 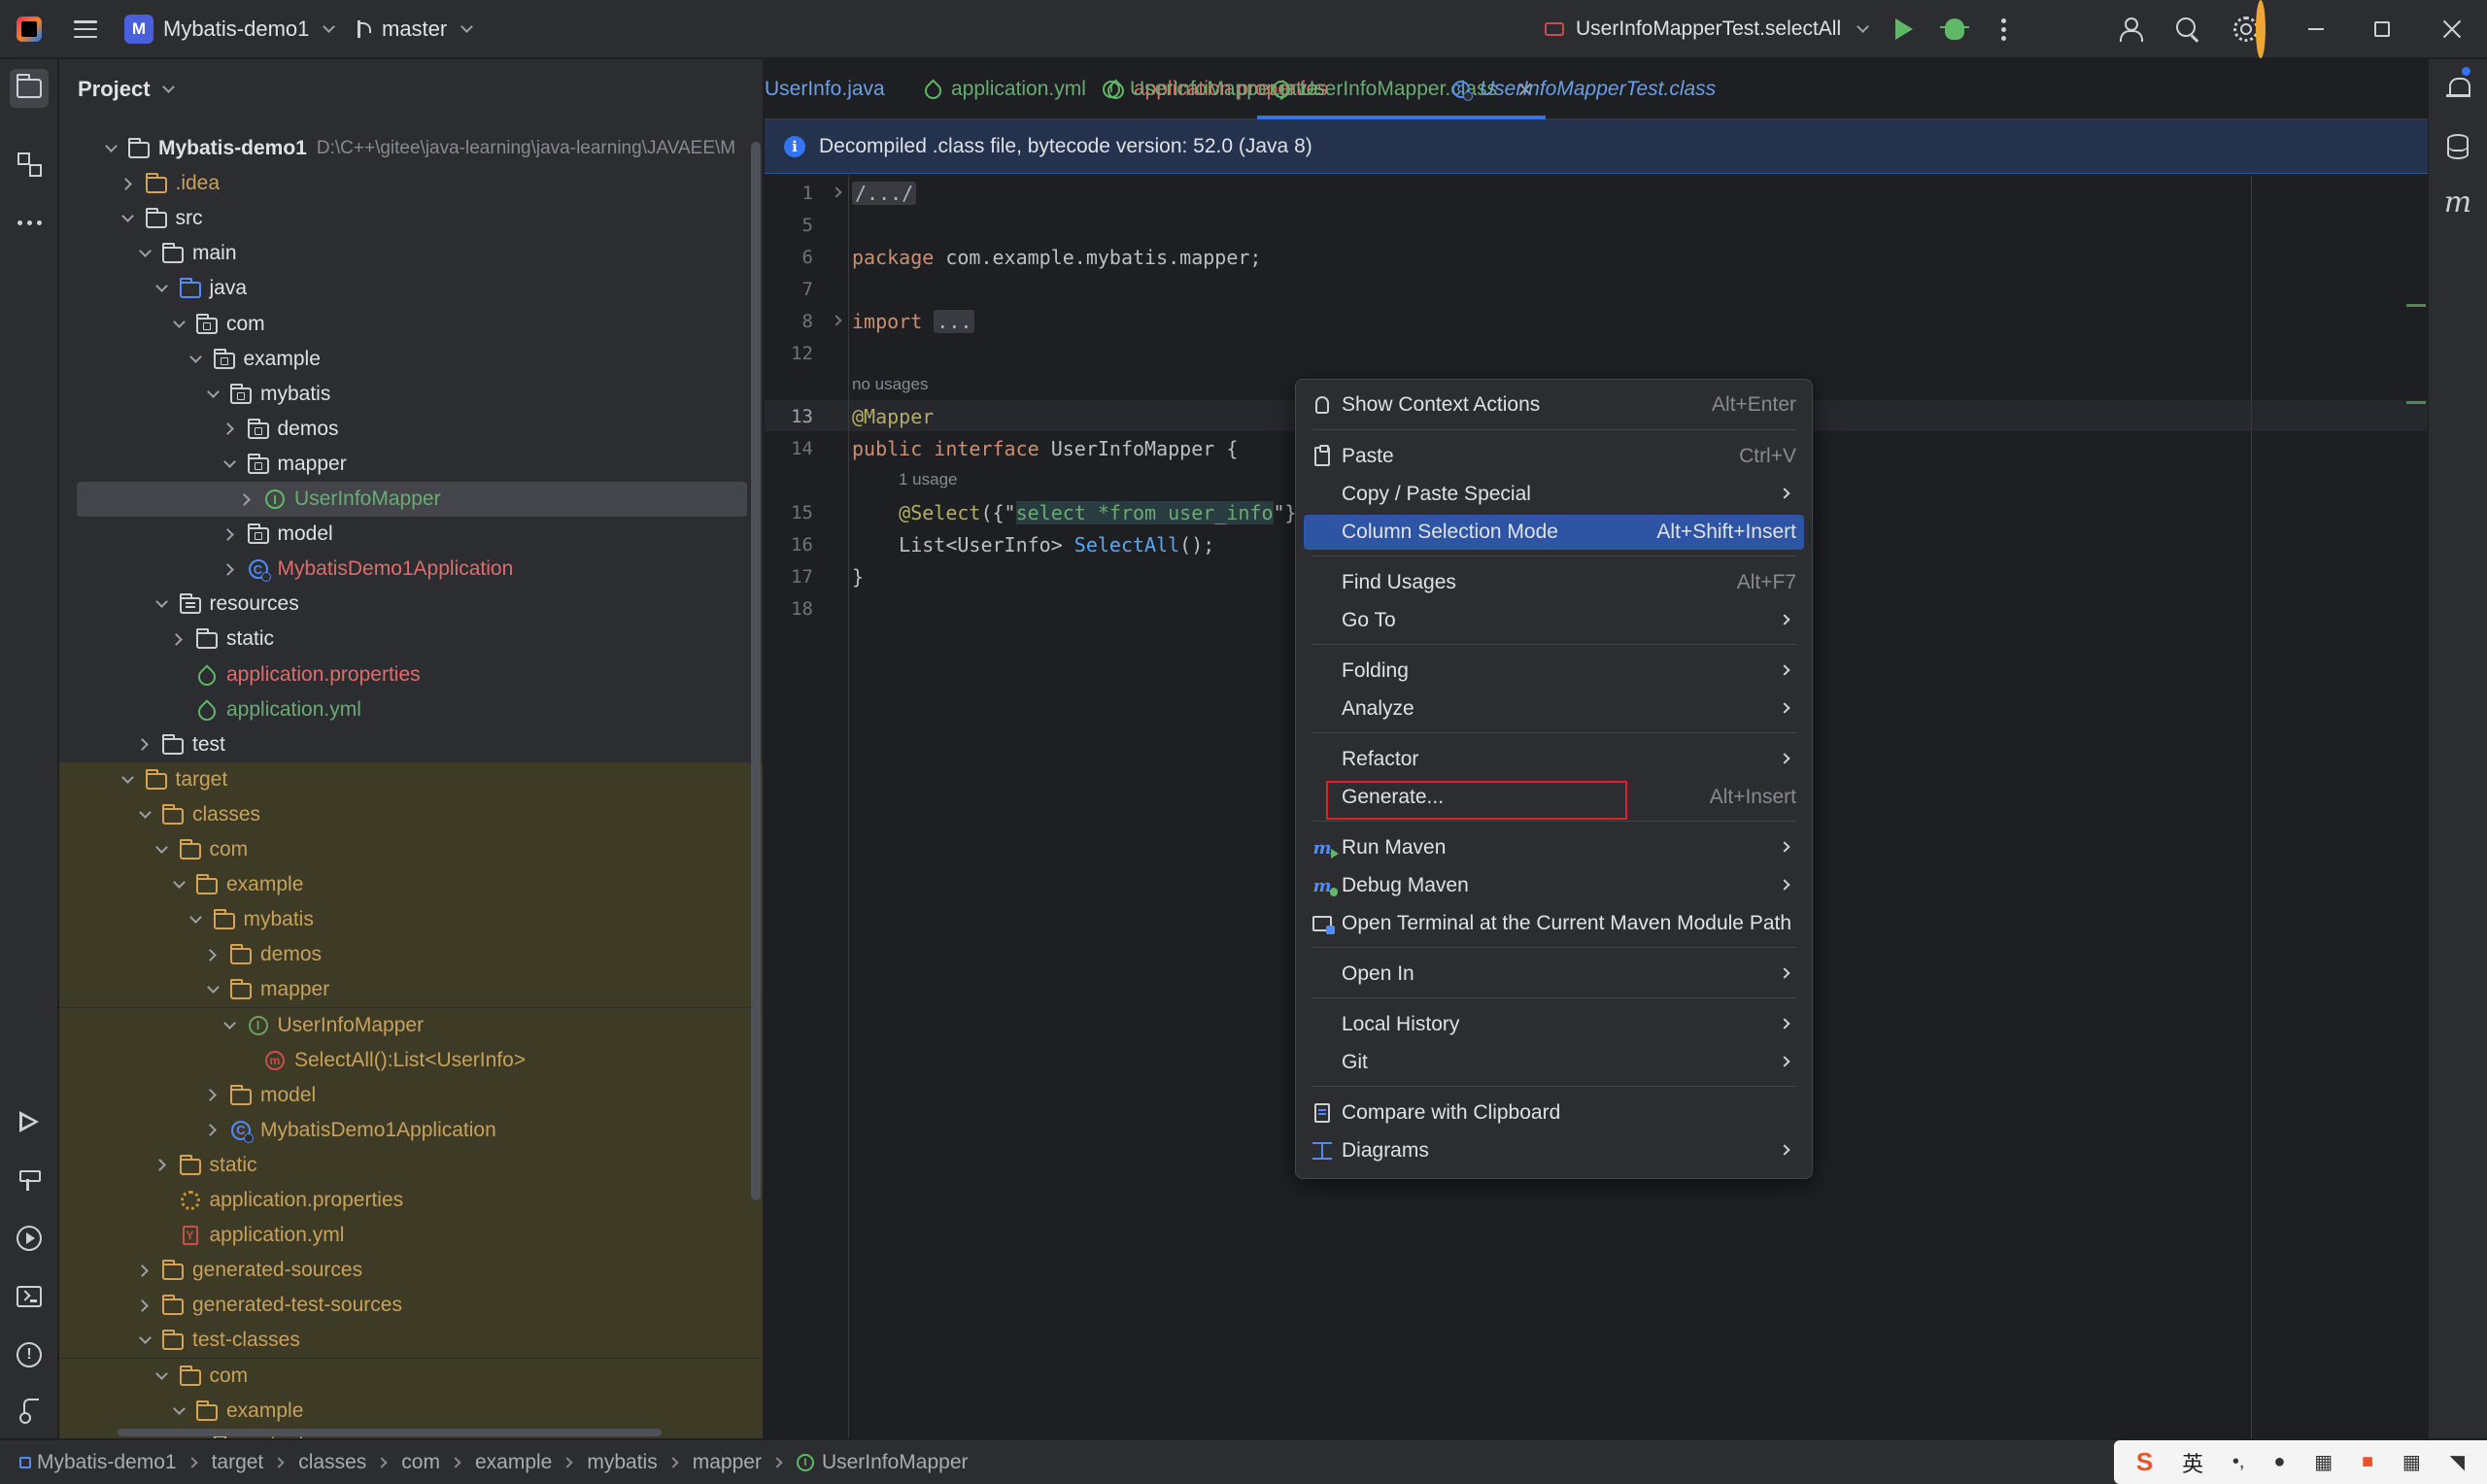 I want to click on breadcrumb-item: UserInfoMapper, so click(x=895, y=1462).